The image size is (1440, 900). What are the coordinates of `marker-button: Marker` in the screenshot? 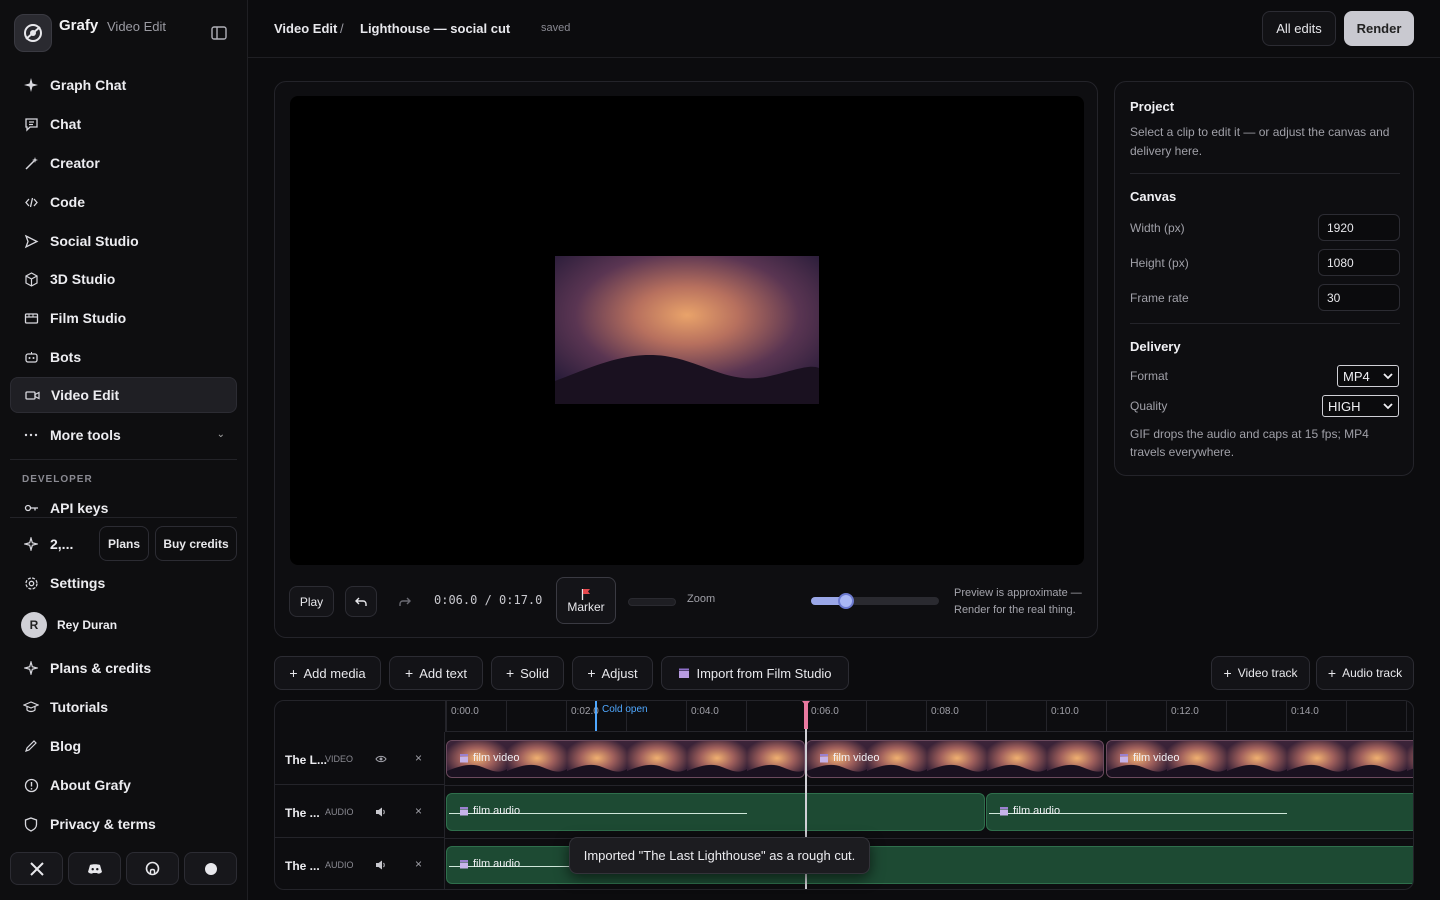 It's located at (586, 600).